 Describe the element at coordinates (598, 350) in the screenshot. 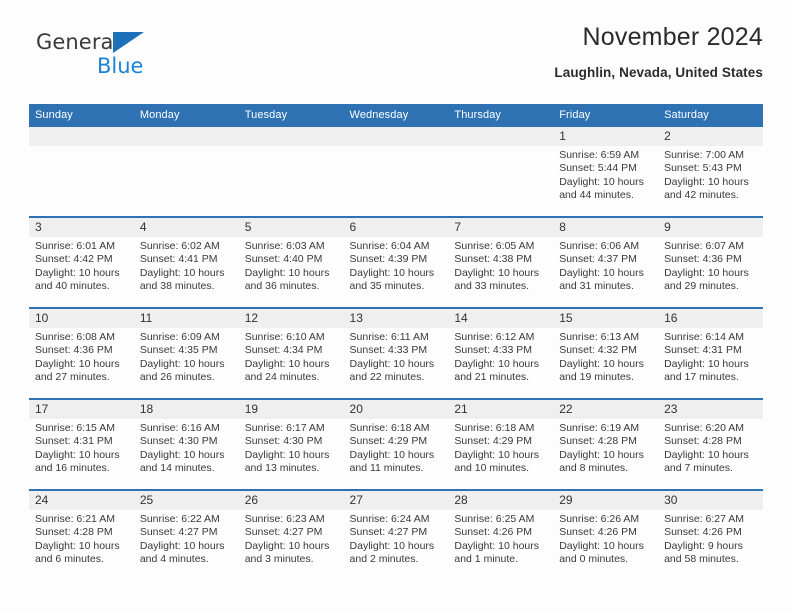

I see `sunset-text: Sunset: 4:32 PM` at that location.